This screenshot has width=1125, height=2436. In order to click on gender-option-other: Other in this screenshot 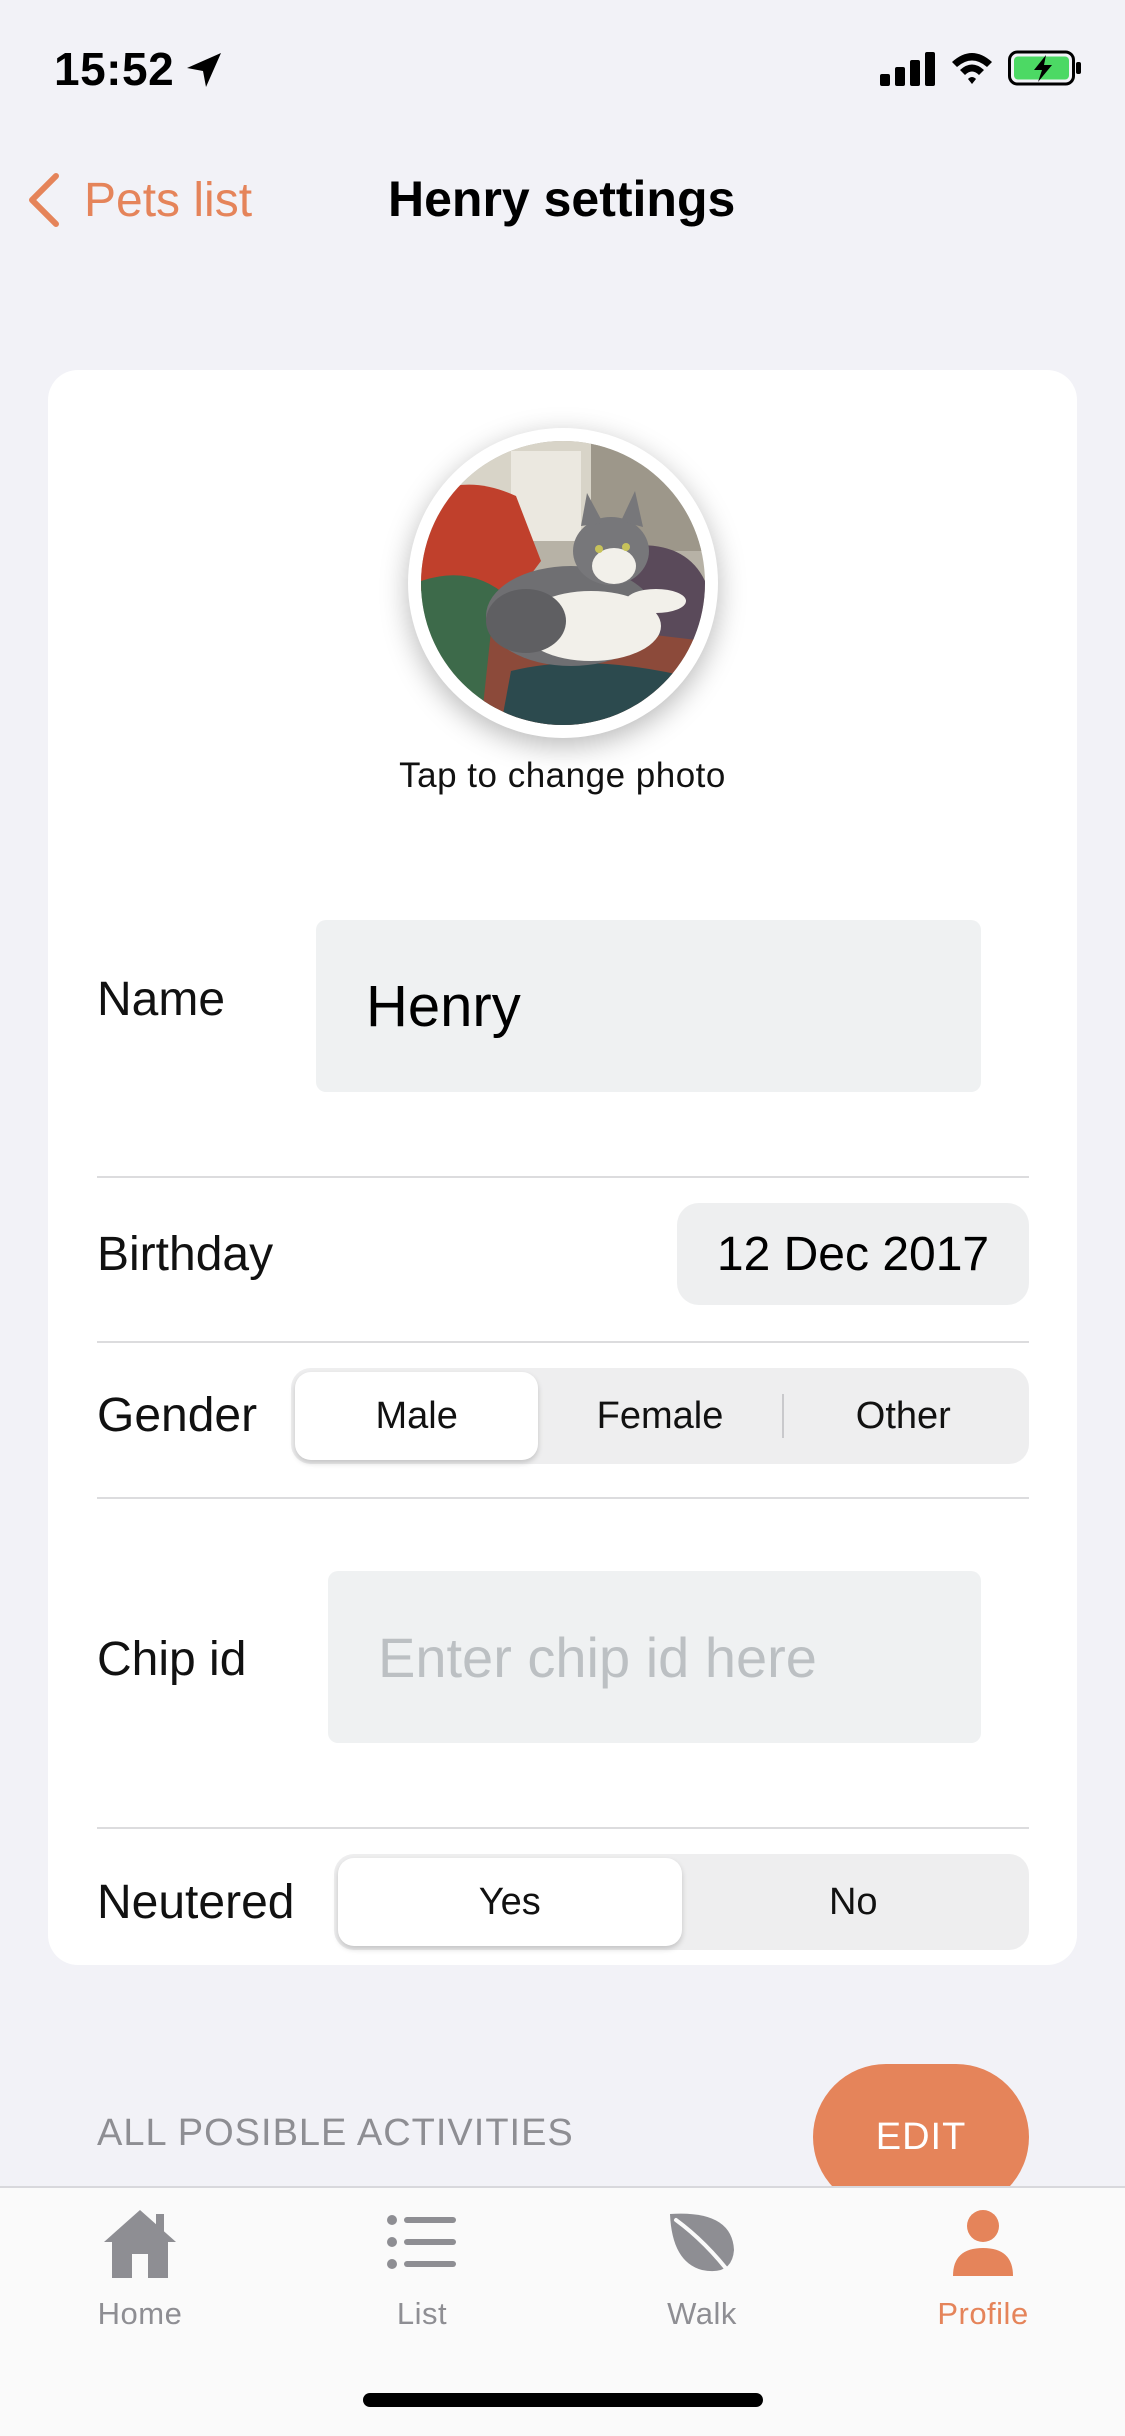, I will do `click(903, 1416)`.